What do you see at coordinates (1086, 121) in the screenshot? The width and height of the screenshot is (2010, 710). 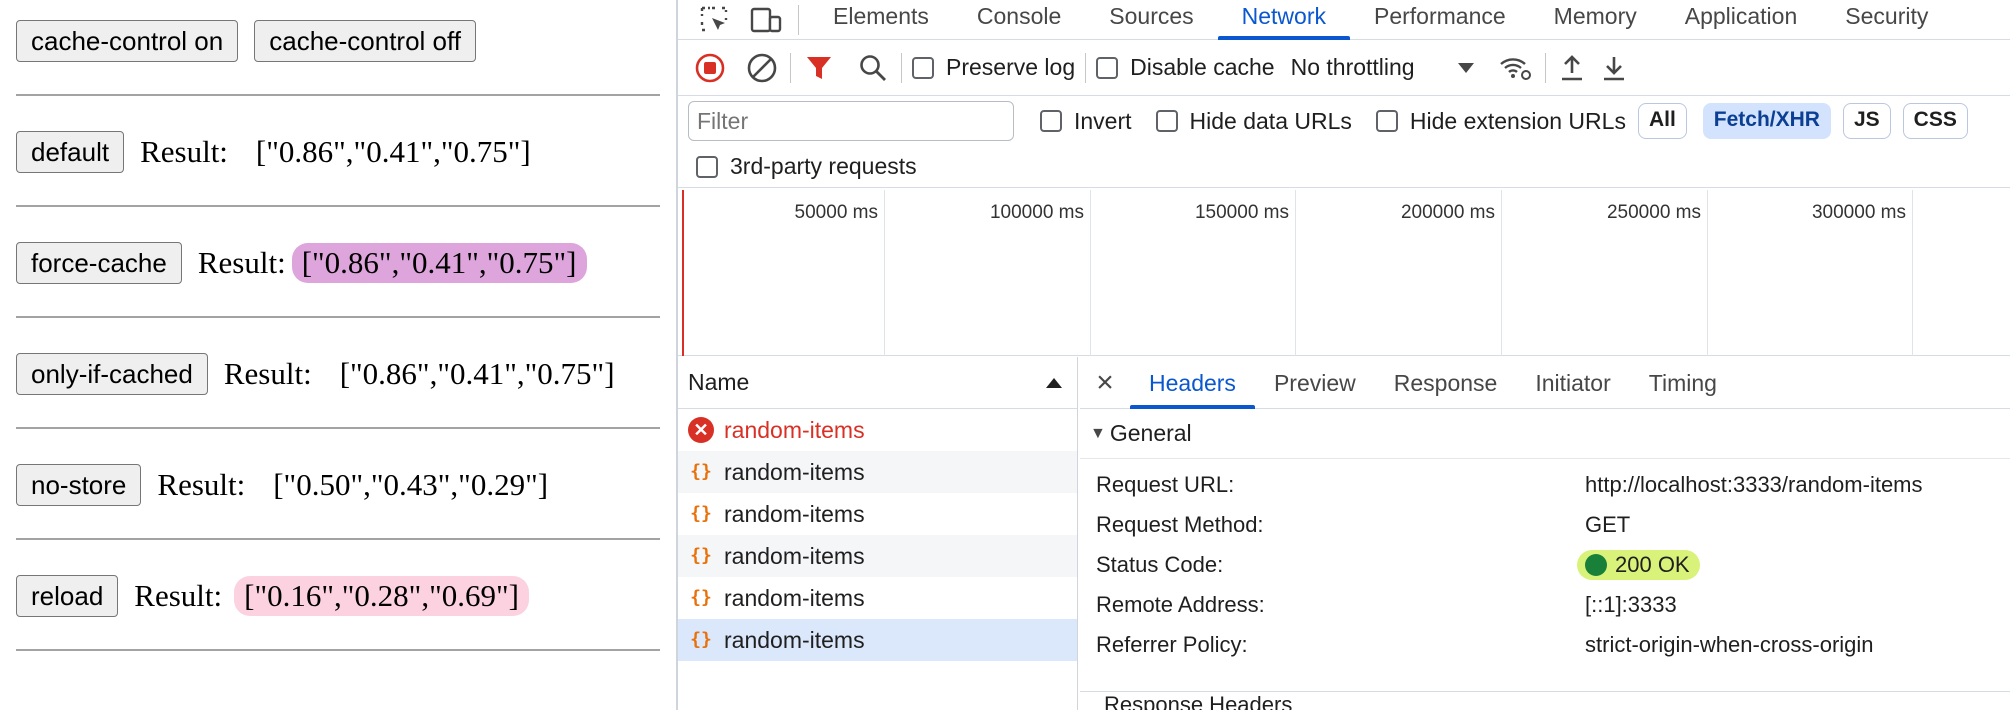 I see `invert-checkbox: Invert` at bounding box center [1086, 121].